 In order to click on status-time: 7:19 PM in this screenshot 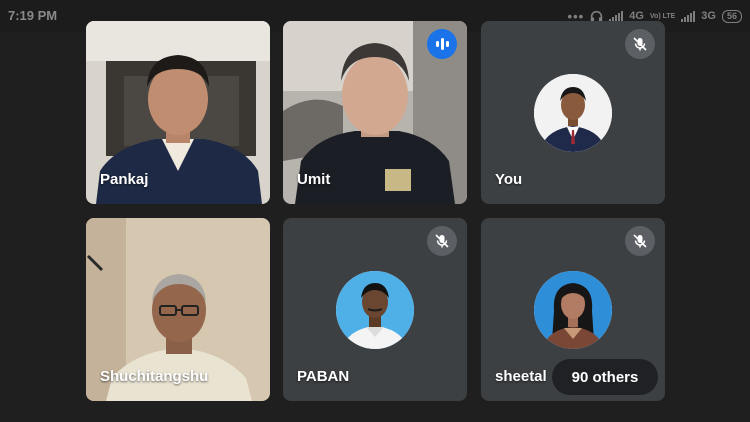, I will do `click(33, 15)`.